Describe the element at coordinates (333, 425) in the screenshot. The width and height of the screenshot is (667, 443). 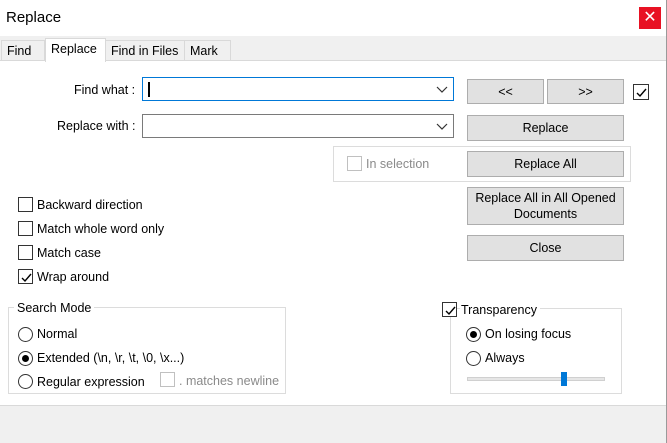
I see `status-bar` at that location.